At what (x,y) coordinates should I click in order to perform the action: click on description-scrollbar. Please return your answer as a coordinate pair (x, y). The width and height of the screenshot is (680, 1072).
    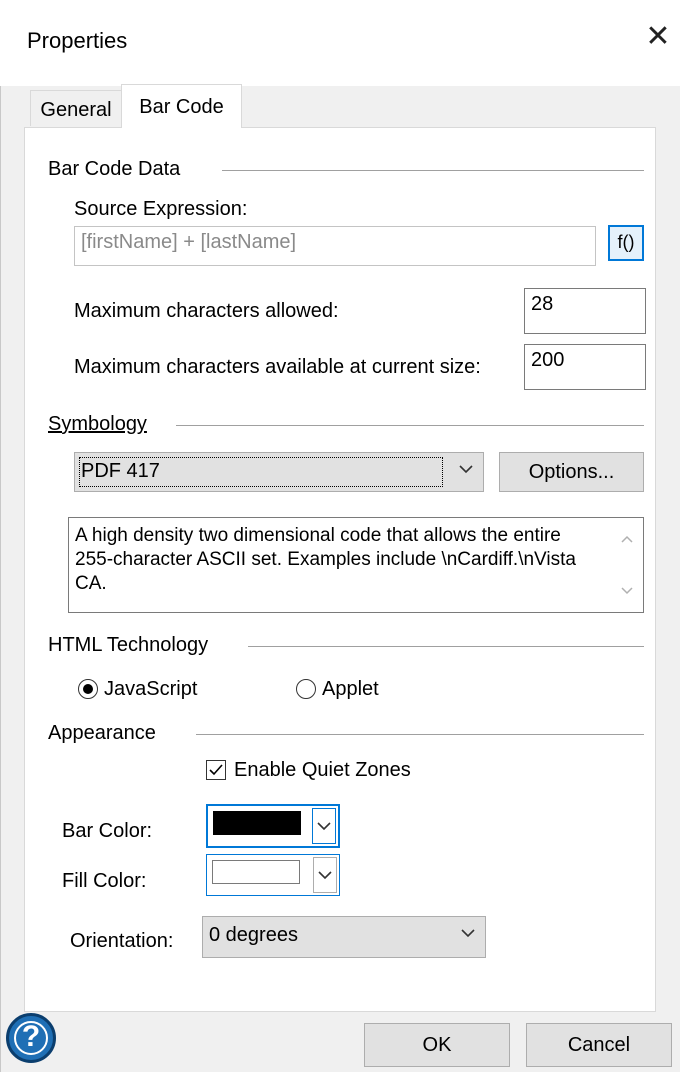
    Looking at the image, I should click on (627, 565).